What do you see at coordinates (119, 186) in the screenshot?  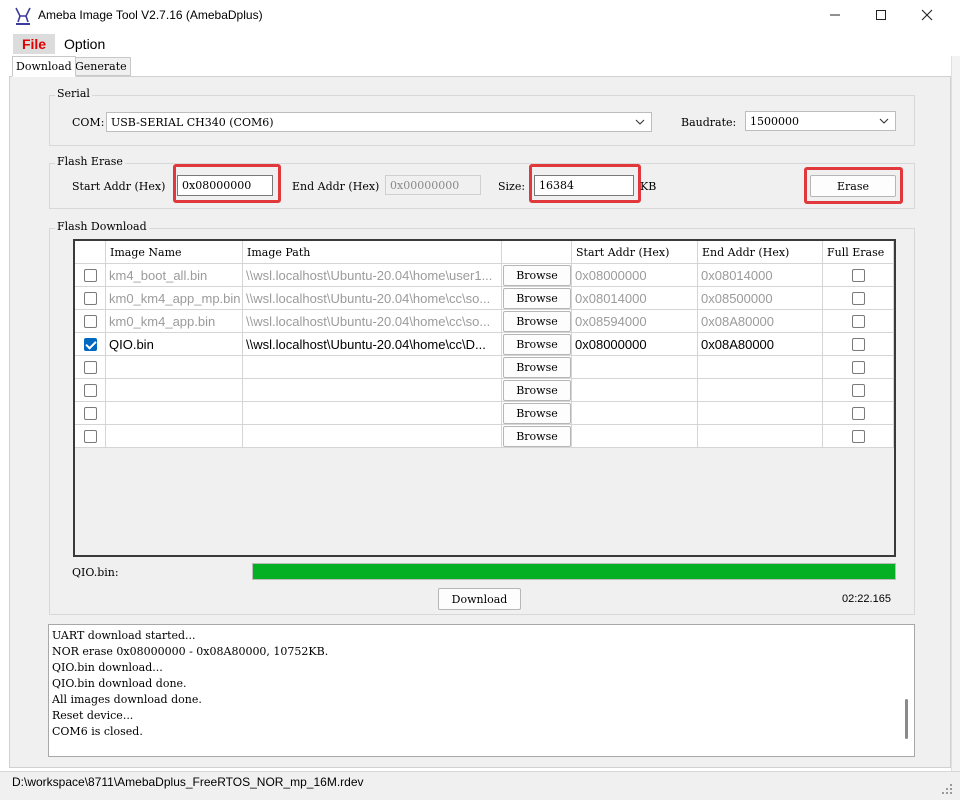 I see `start-addr-label: Start Addr (Hex)` at bounding box center [119, 186].